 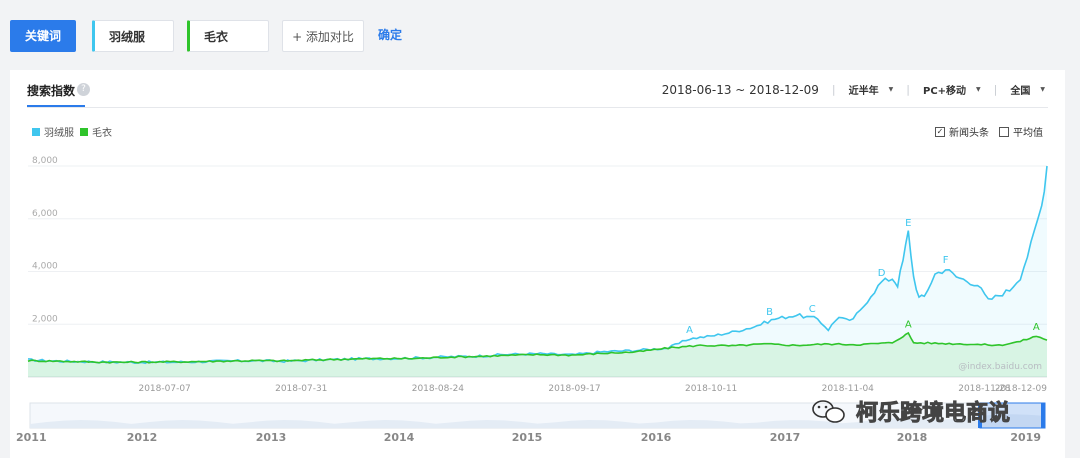 What do you see at coordinates (301, 389) in the screenshot?
I see `x-tick-label: 2018-07-31` at bounding box center [301, 389].